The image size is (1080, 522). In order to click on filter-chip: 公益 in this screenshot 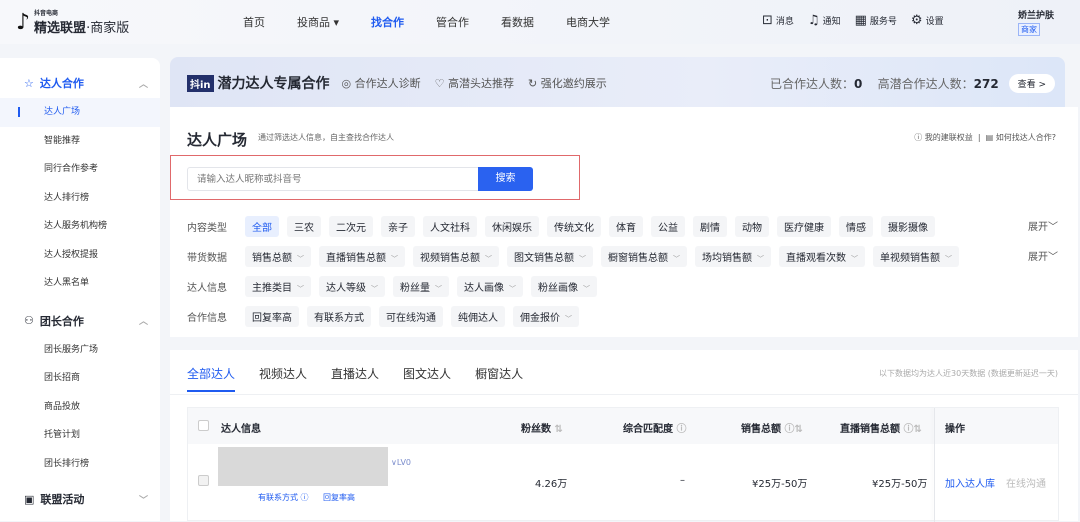, I will do `click(668, 226)`.